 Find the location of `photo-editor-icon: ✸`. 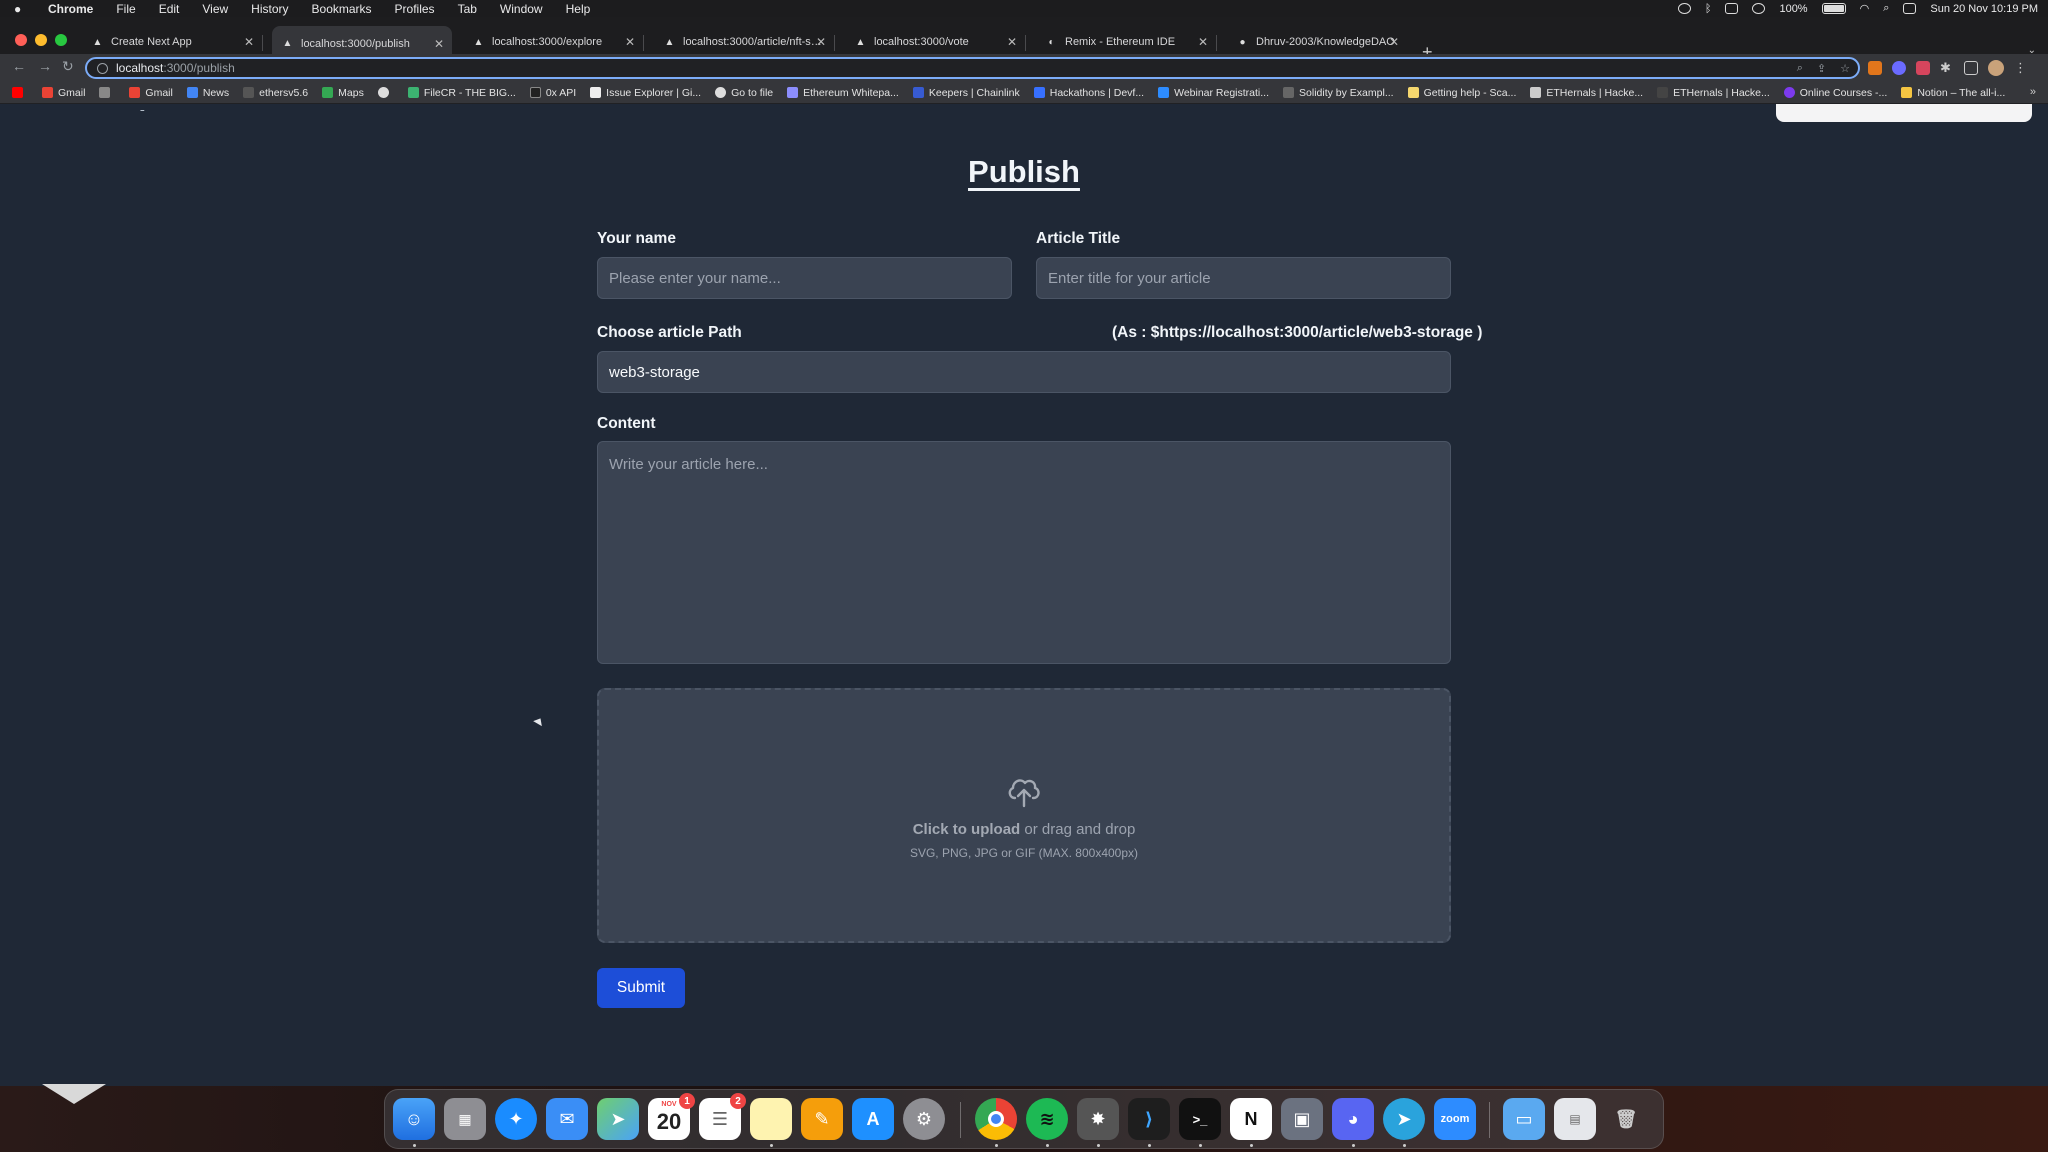

photo-editor-icon: ✸ is located at coordinates (1098, 1119).